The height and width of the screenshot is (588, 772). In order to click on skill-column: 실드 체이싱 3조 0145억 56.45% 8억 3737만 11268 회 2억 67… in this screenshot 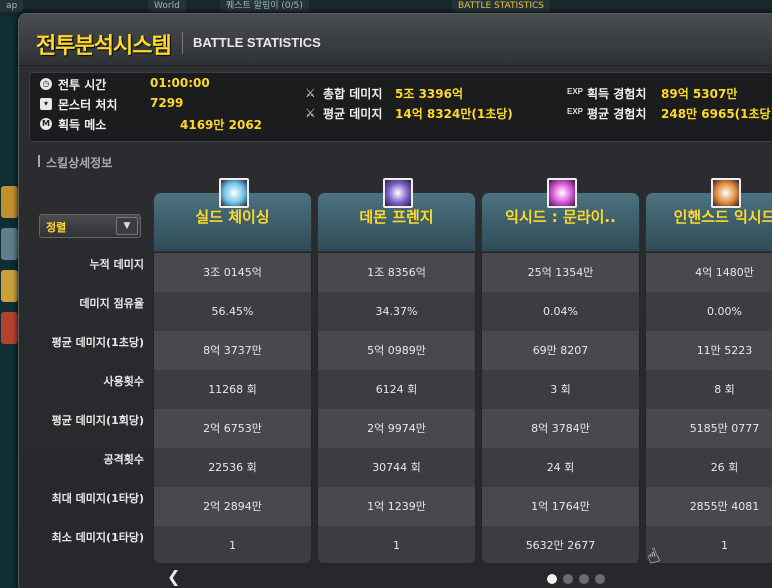, I will do `click(232, 371)`.